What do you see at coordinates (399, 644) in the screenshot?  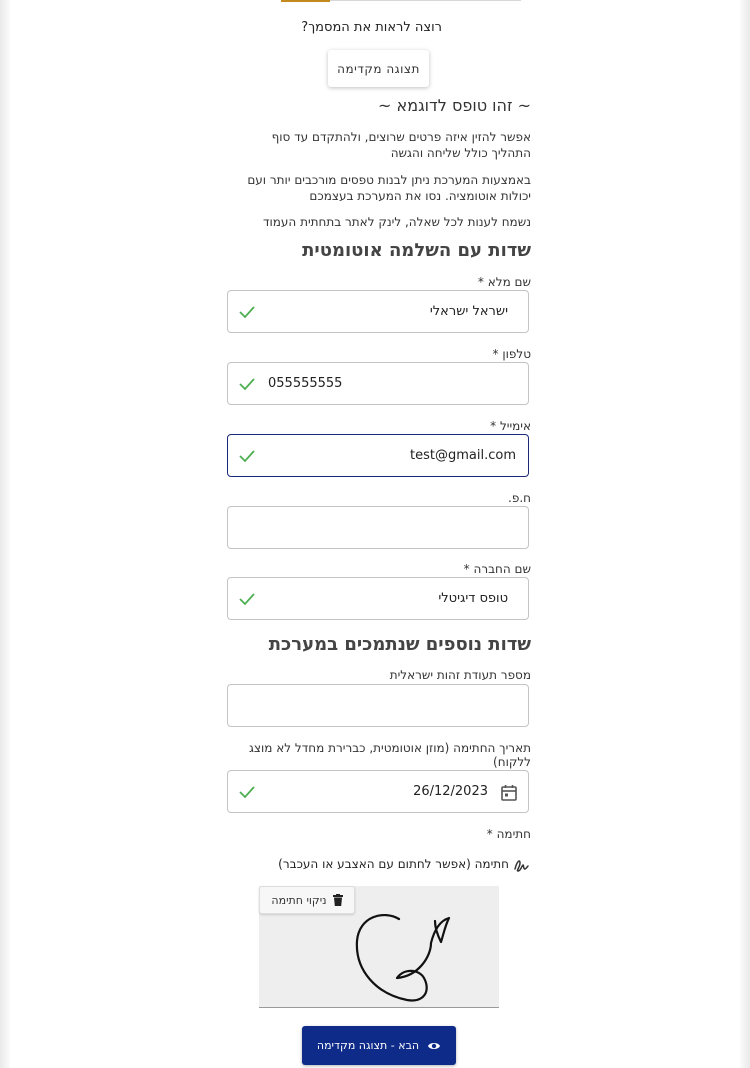 I see `section-title-supported: שדות נוספים שנתמכים במערכת` at bounding box center [399, 644].